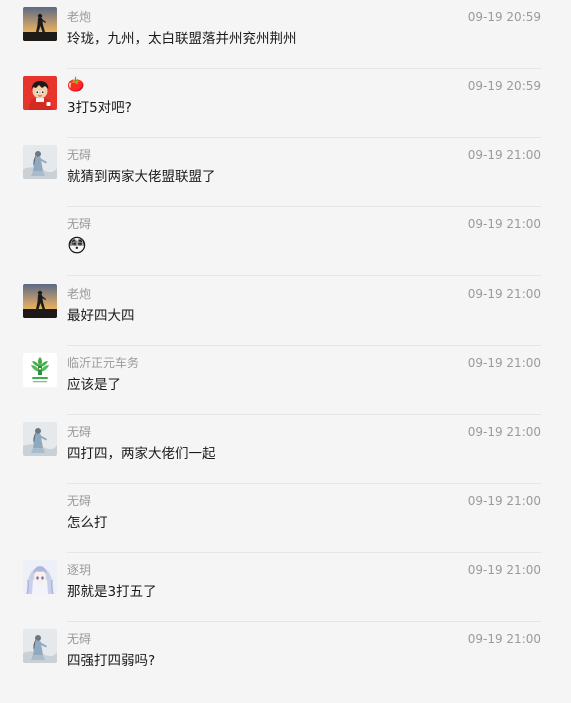 The width and height of the screenshot is (571, 703). I want to click on flushed-face-emoji: 😳, so click(77, 246).